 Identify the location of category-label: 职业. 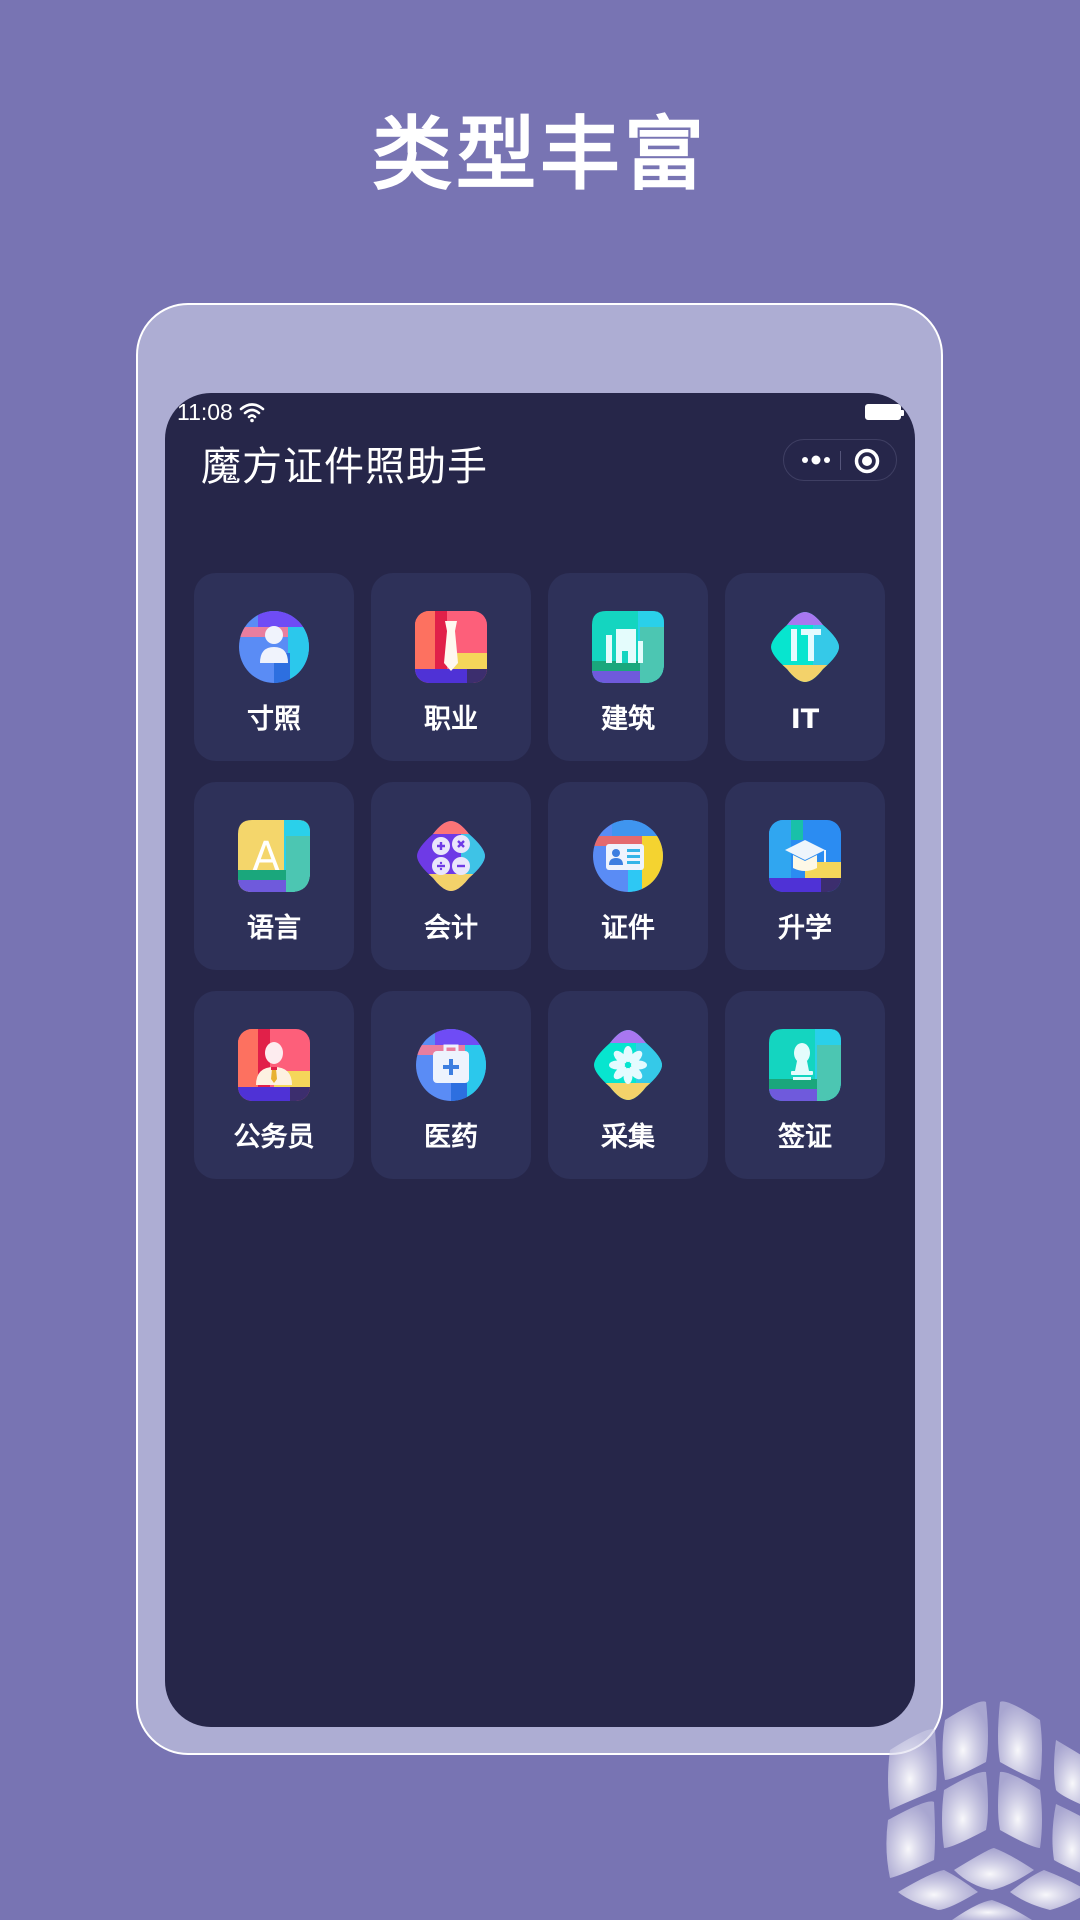
(451, 719).